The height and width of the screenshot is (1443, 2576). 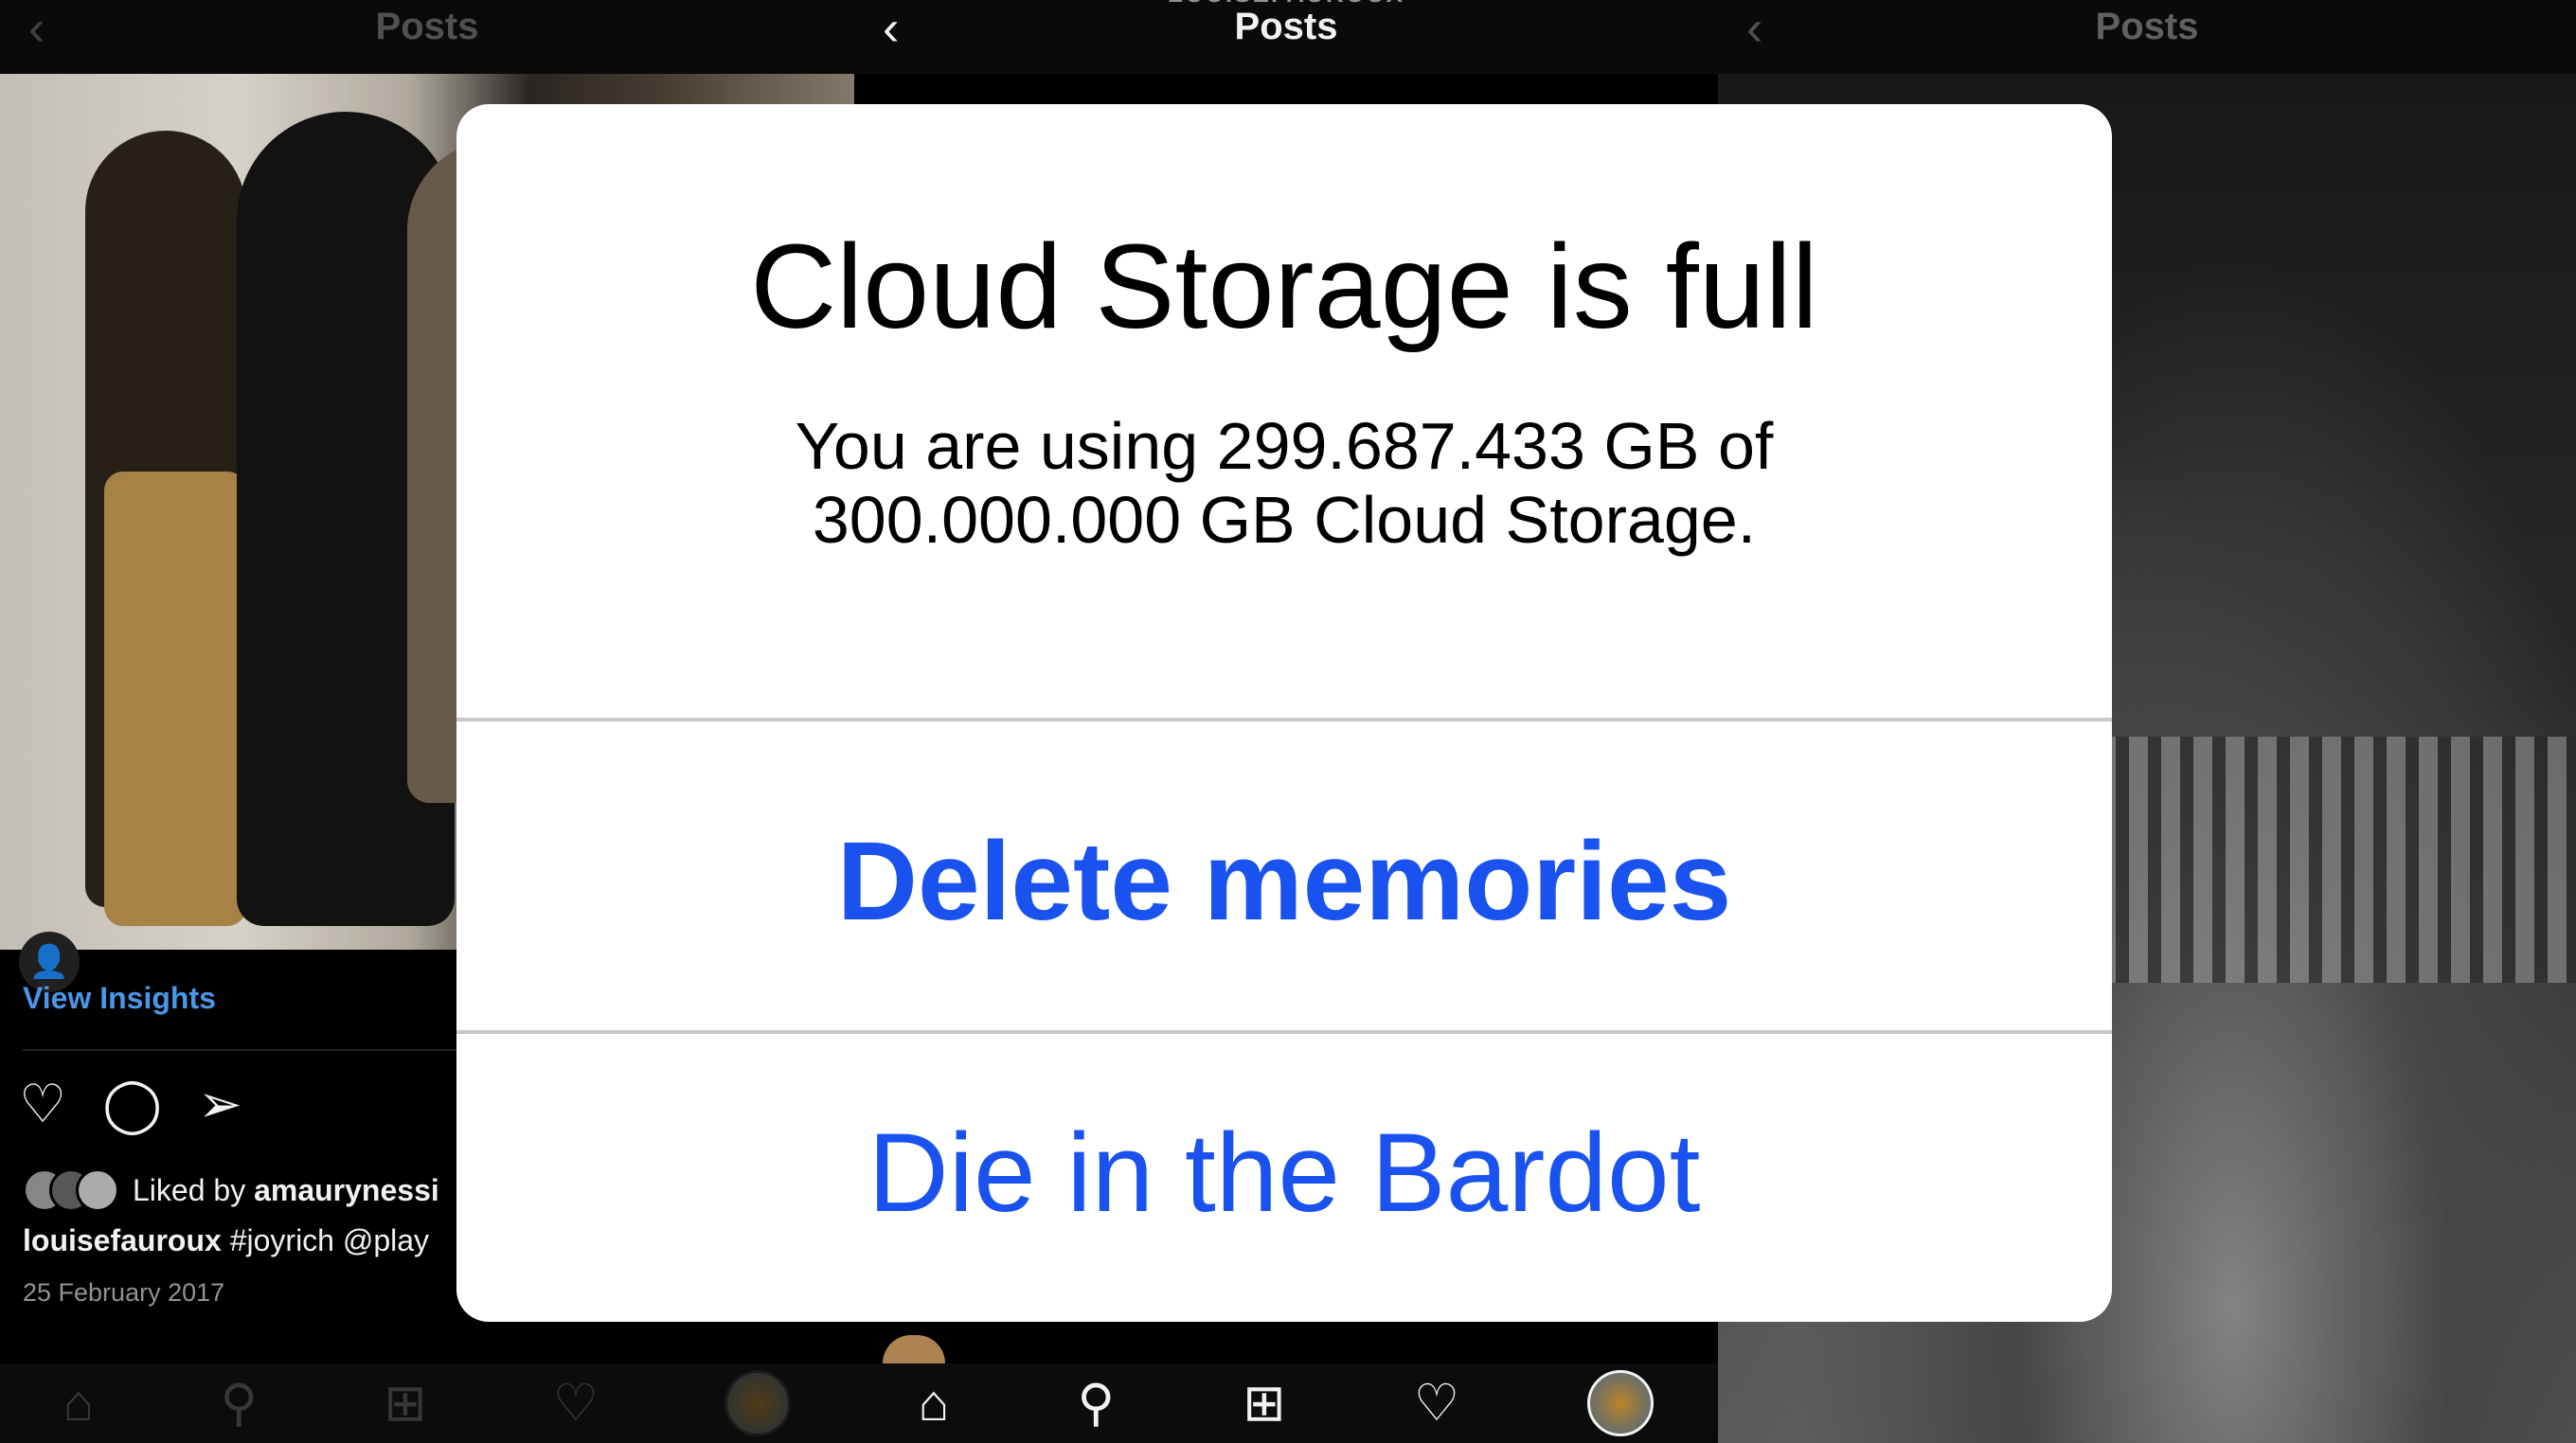 I want to click on alert-title: Cloud Storage is full, so click(x=1284, y=286).